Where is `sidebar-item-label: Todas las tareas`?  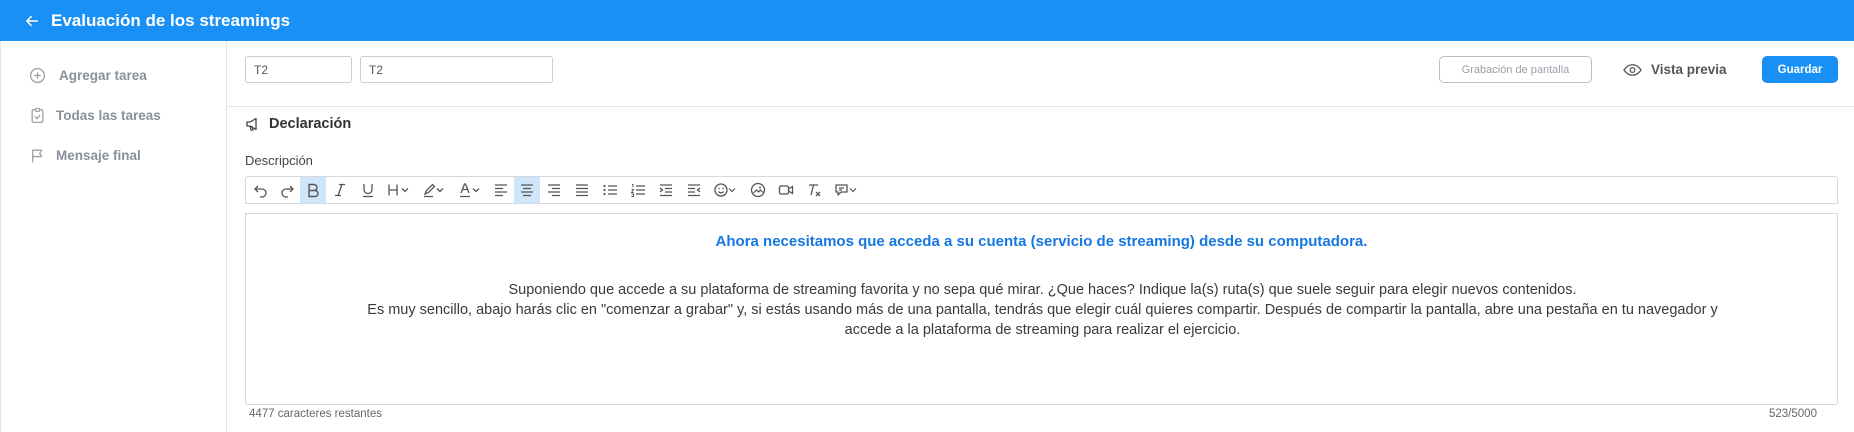 sidebar-item-label: Todas las tareas is located at coordinates (108, 115).